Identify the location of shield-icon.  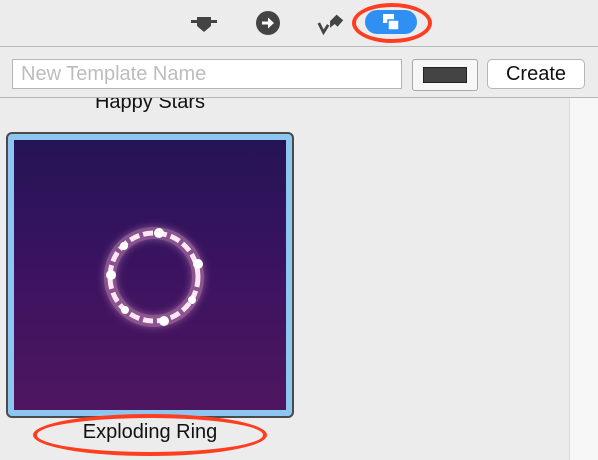
(204, 24).